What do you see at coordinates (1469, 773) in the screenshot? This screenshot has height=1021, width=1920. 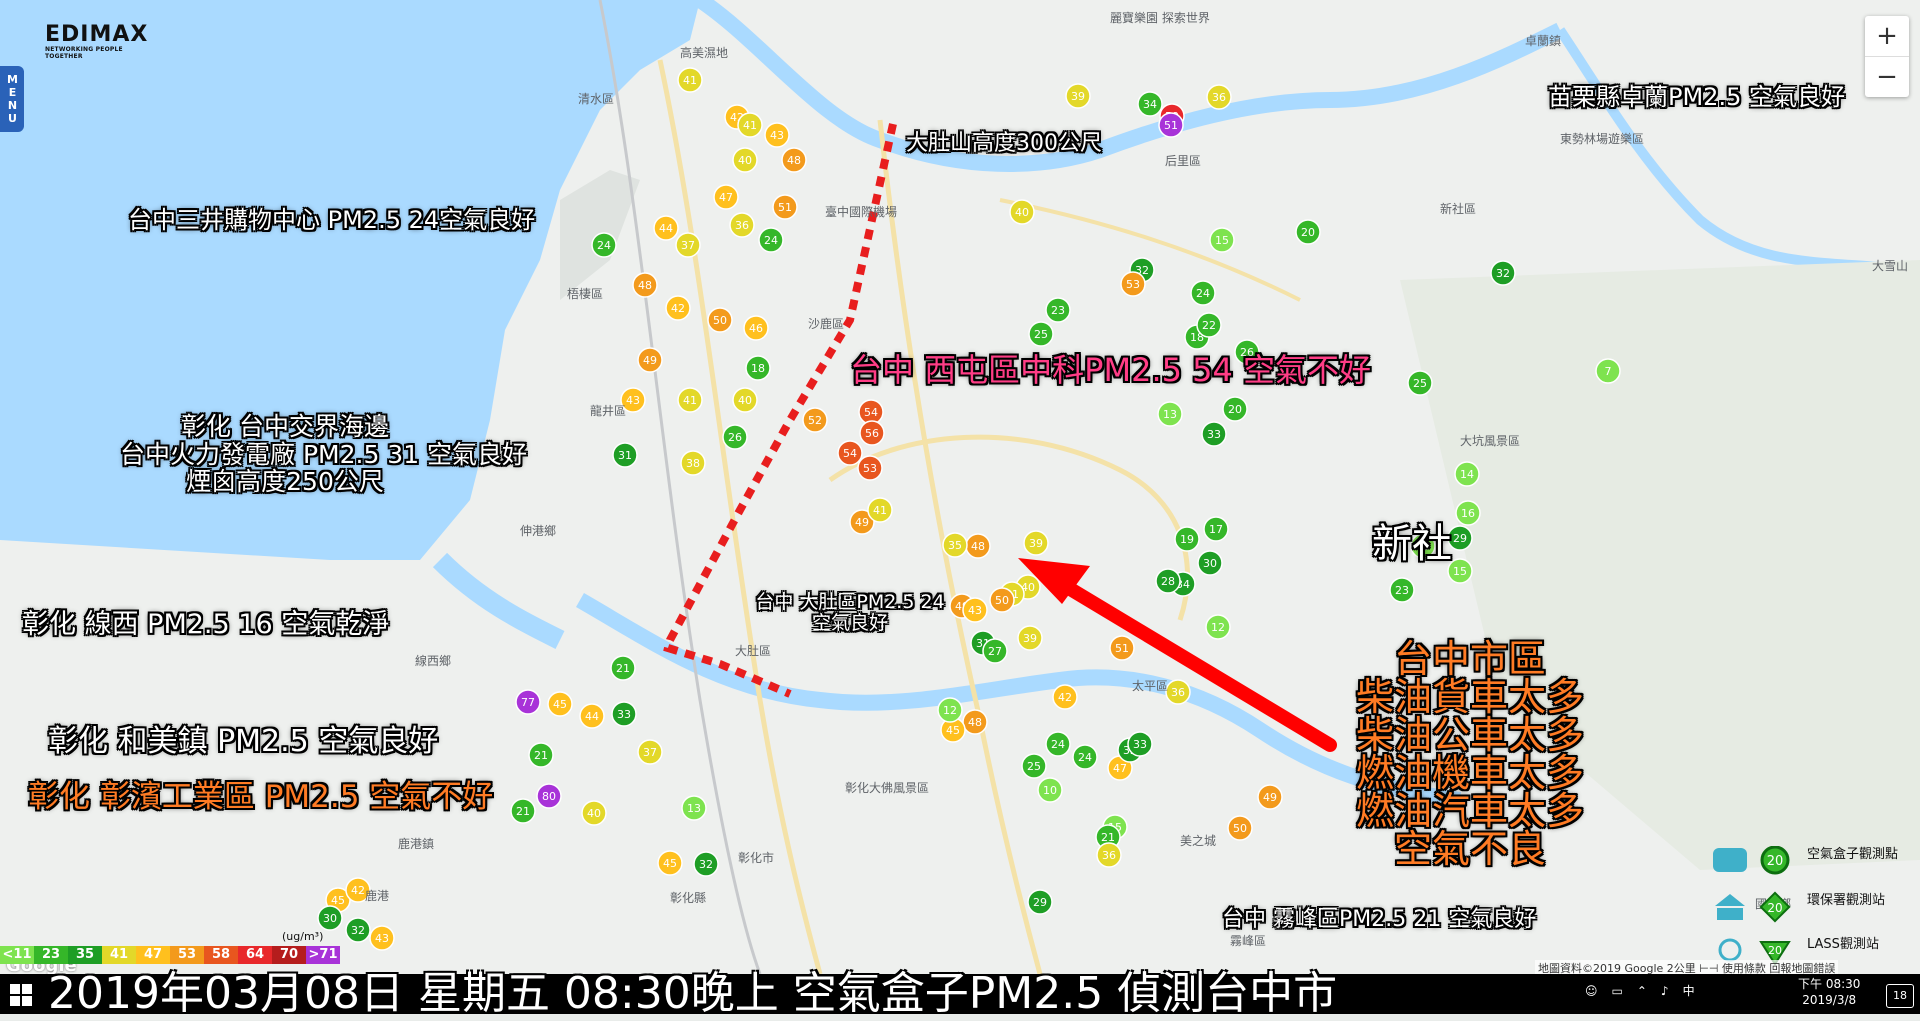 I see `annotation-city-line4: 燃油機車太多` at bounding box center [1469, 773].